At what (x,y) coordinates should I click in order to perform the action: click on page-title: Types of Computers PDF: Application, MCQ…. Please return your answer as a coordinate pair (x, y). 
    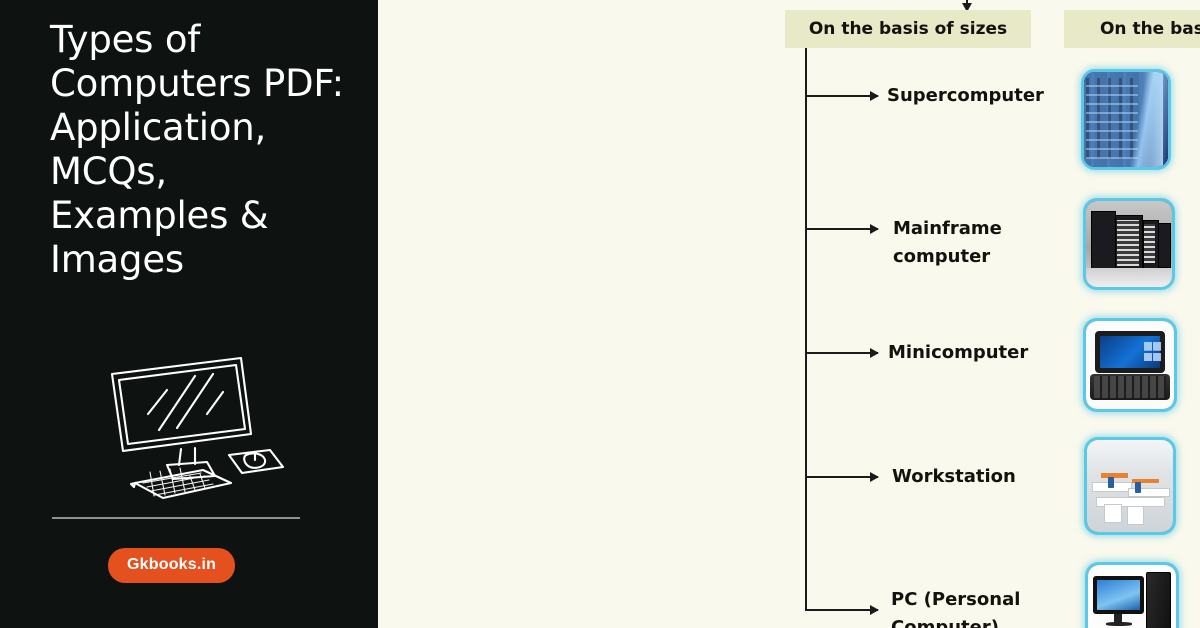
    Looking at the image, I should click on (205, 150).